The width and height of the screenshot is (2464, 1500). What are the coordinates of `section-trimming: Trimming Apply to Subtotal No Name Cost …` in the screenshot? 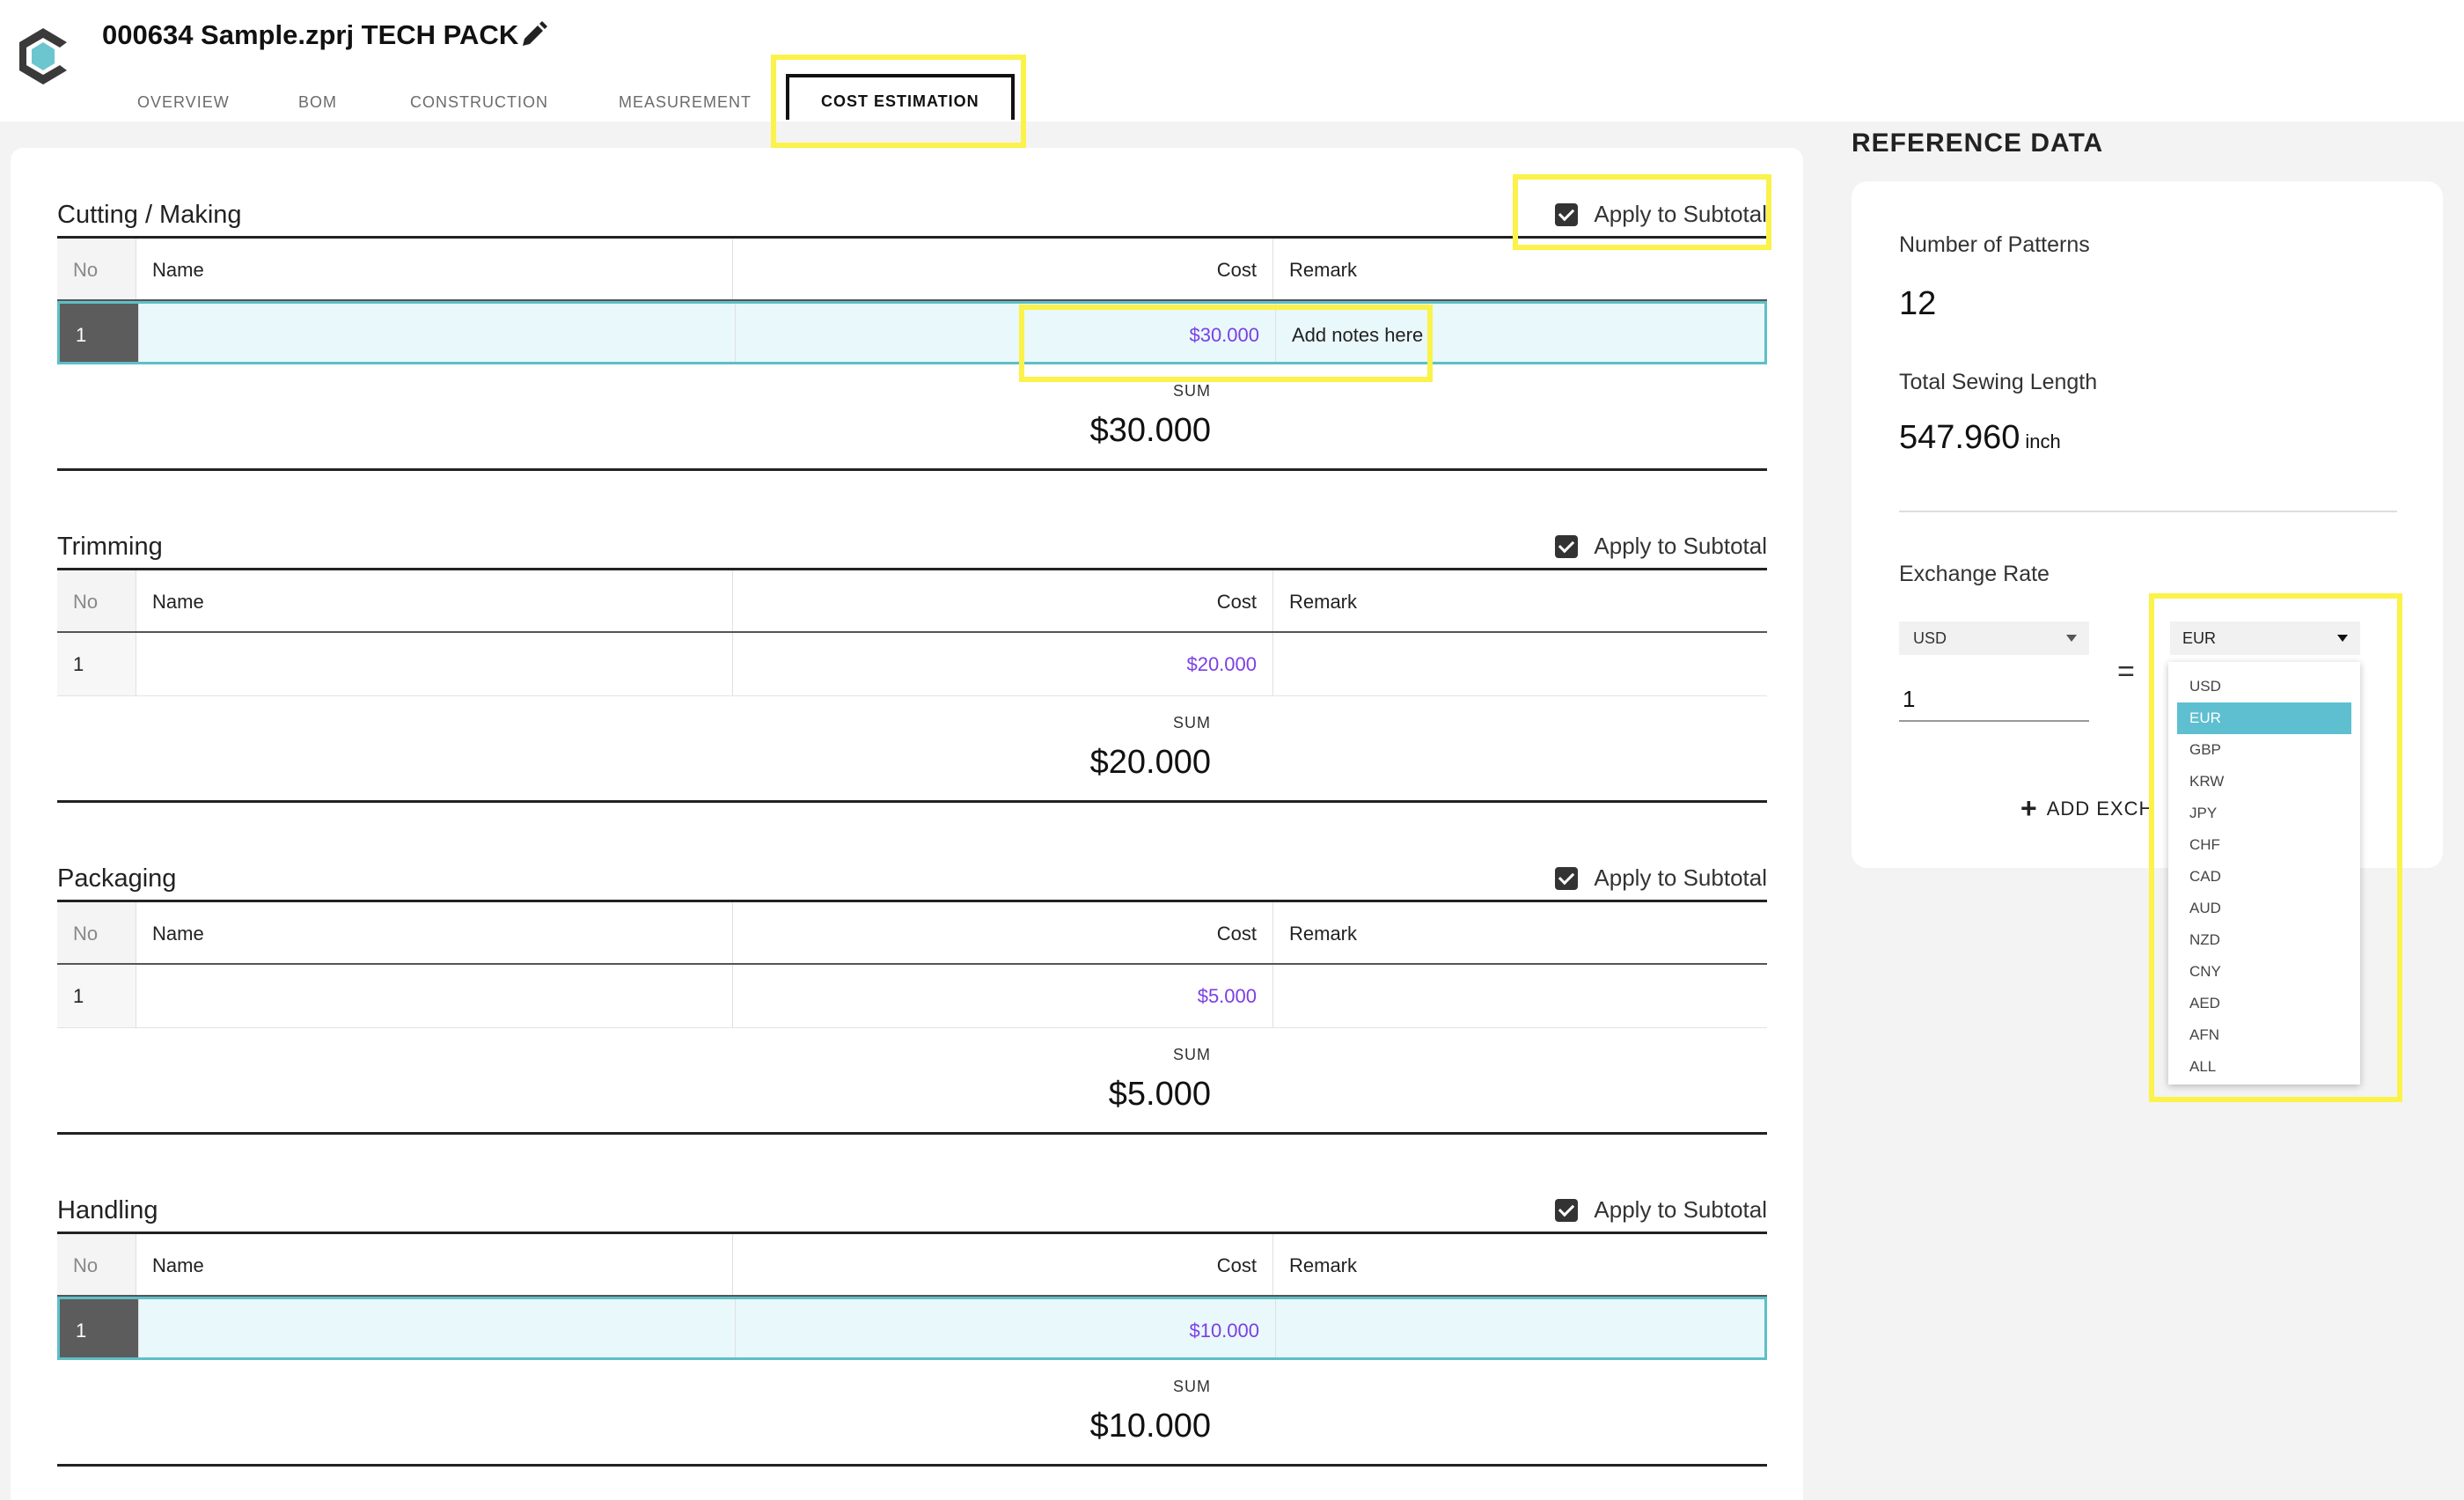 It's located at (912, 673).